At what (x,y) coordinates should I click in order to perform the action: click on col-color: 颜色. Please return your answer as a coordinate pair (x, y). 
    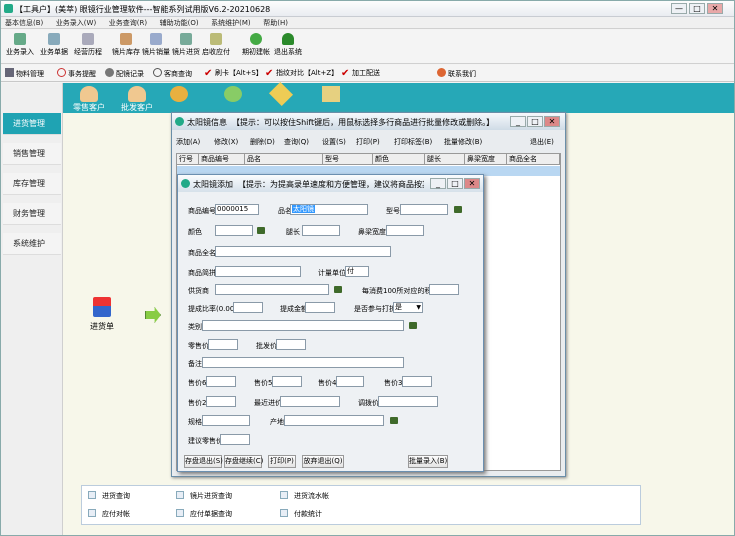
    Looking at the image, I should click on (399, 159).